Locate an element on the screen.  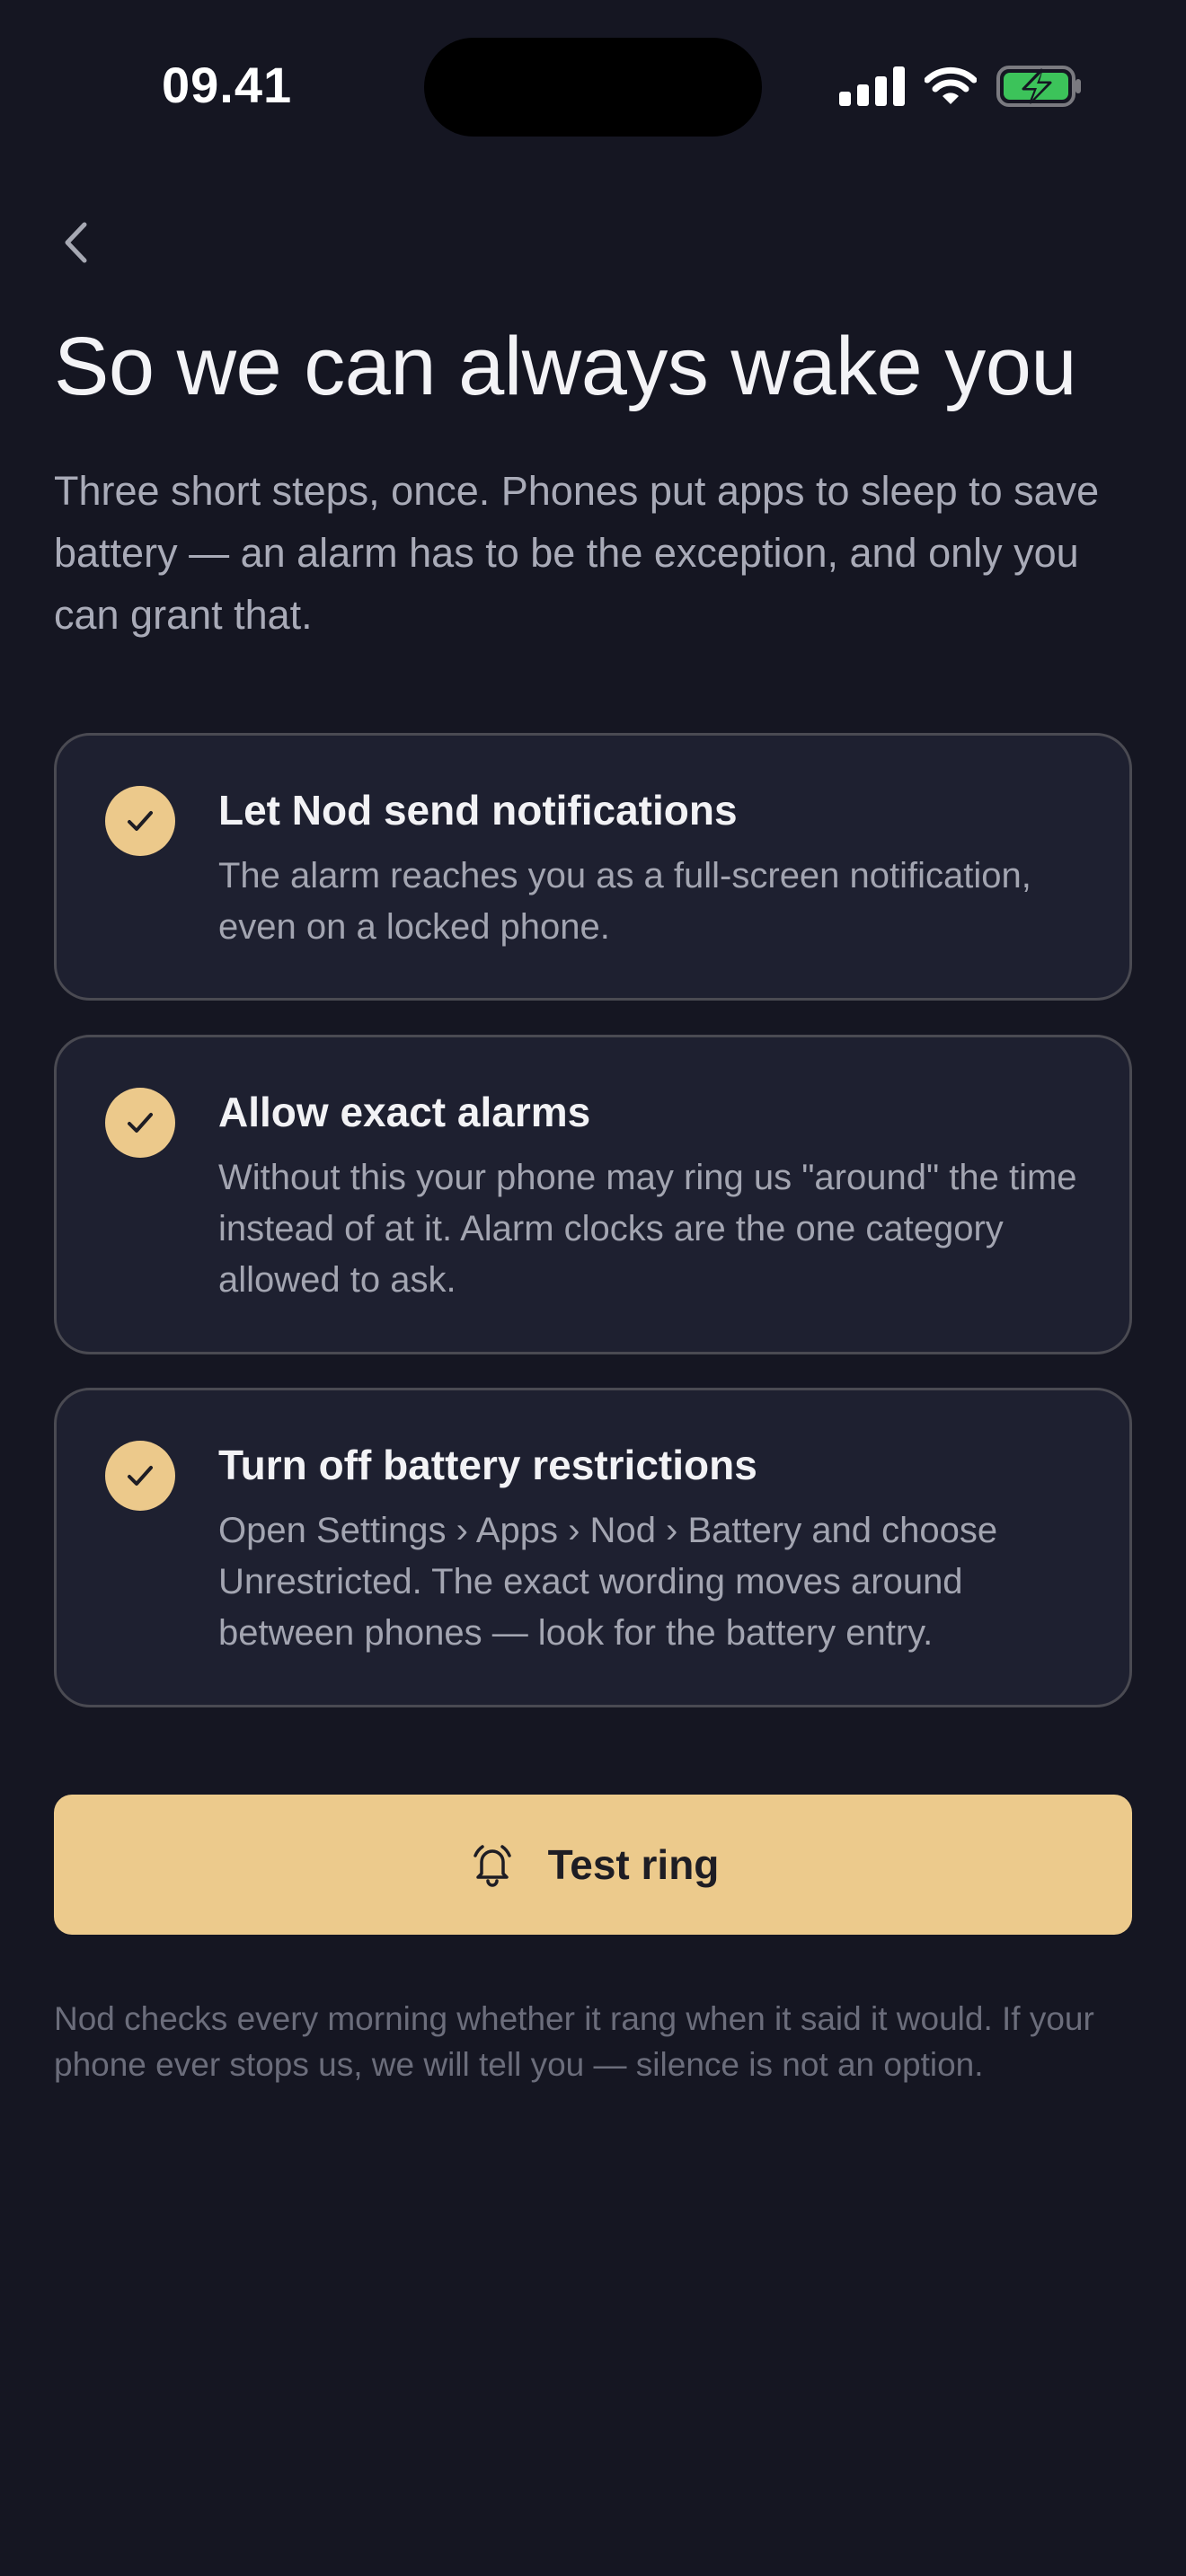
test-ring-button: Test ring is located at coordinates (593, 1865).